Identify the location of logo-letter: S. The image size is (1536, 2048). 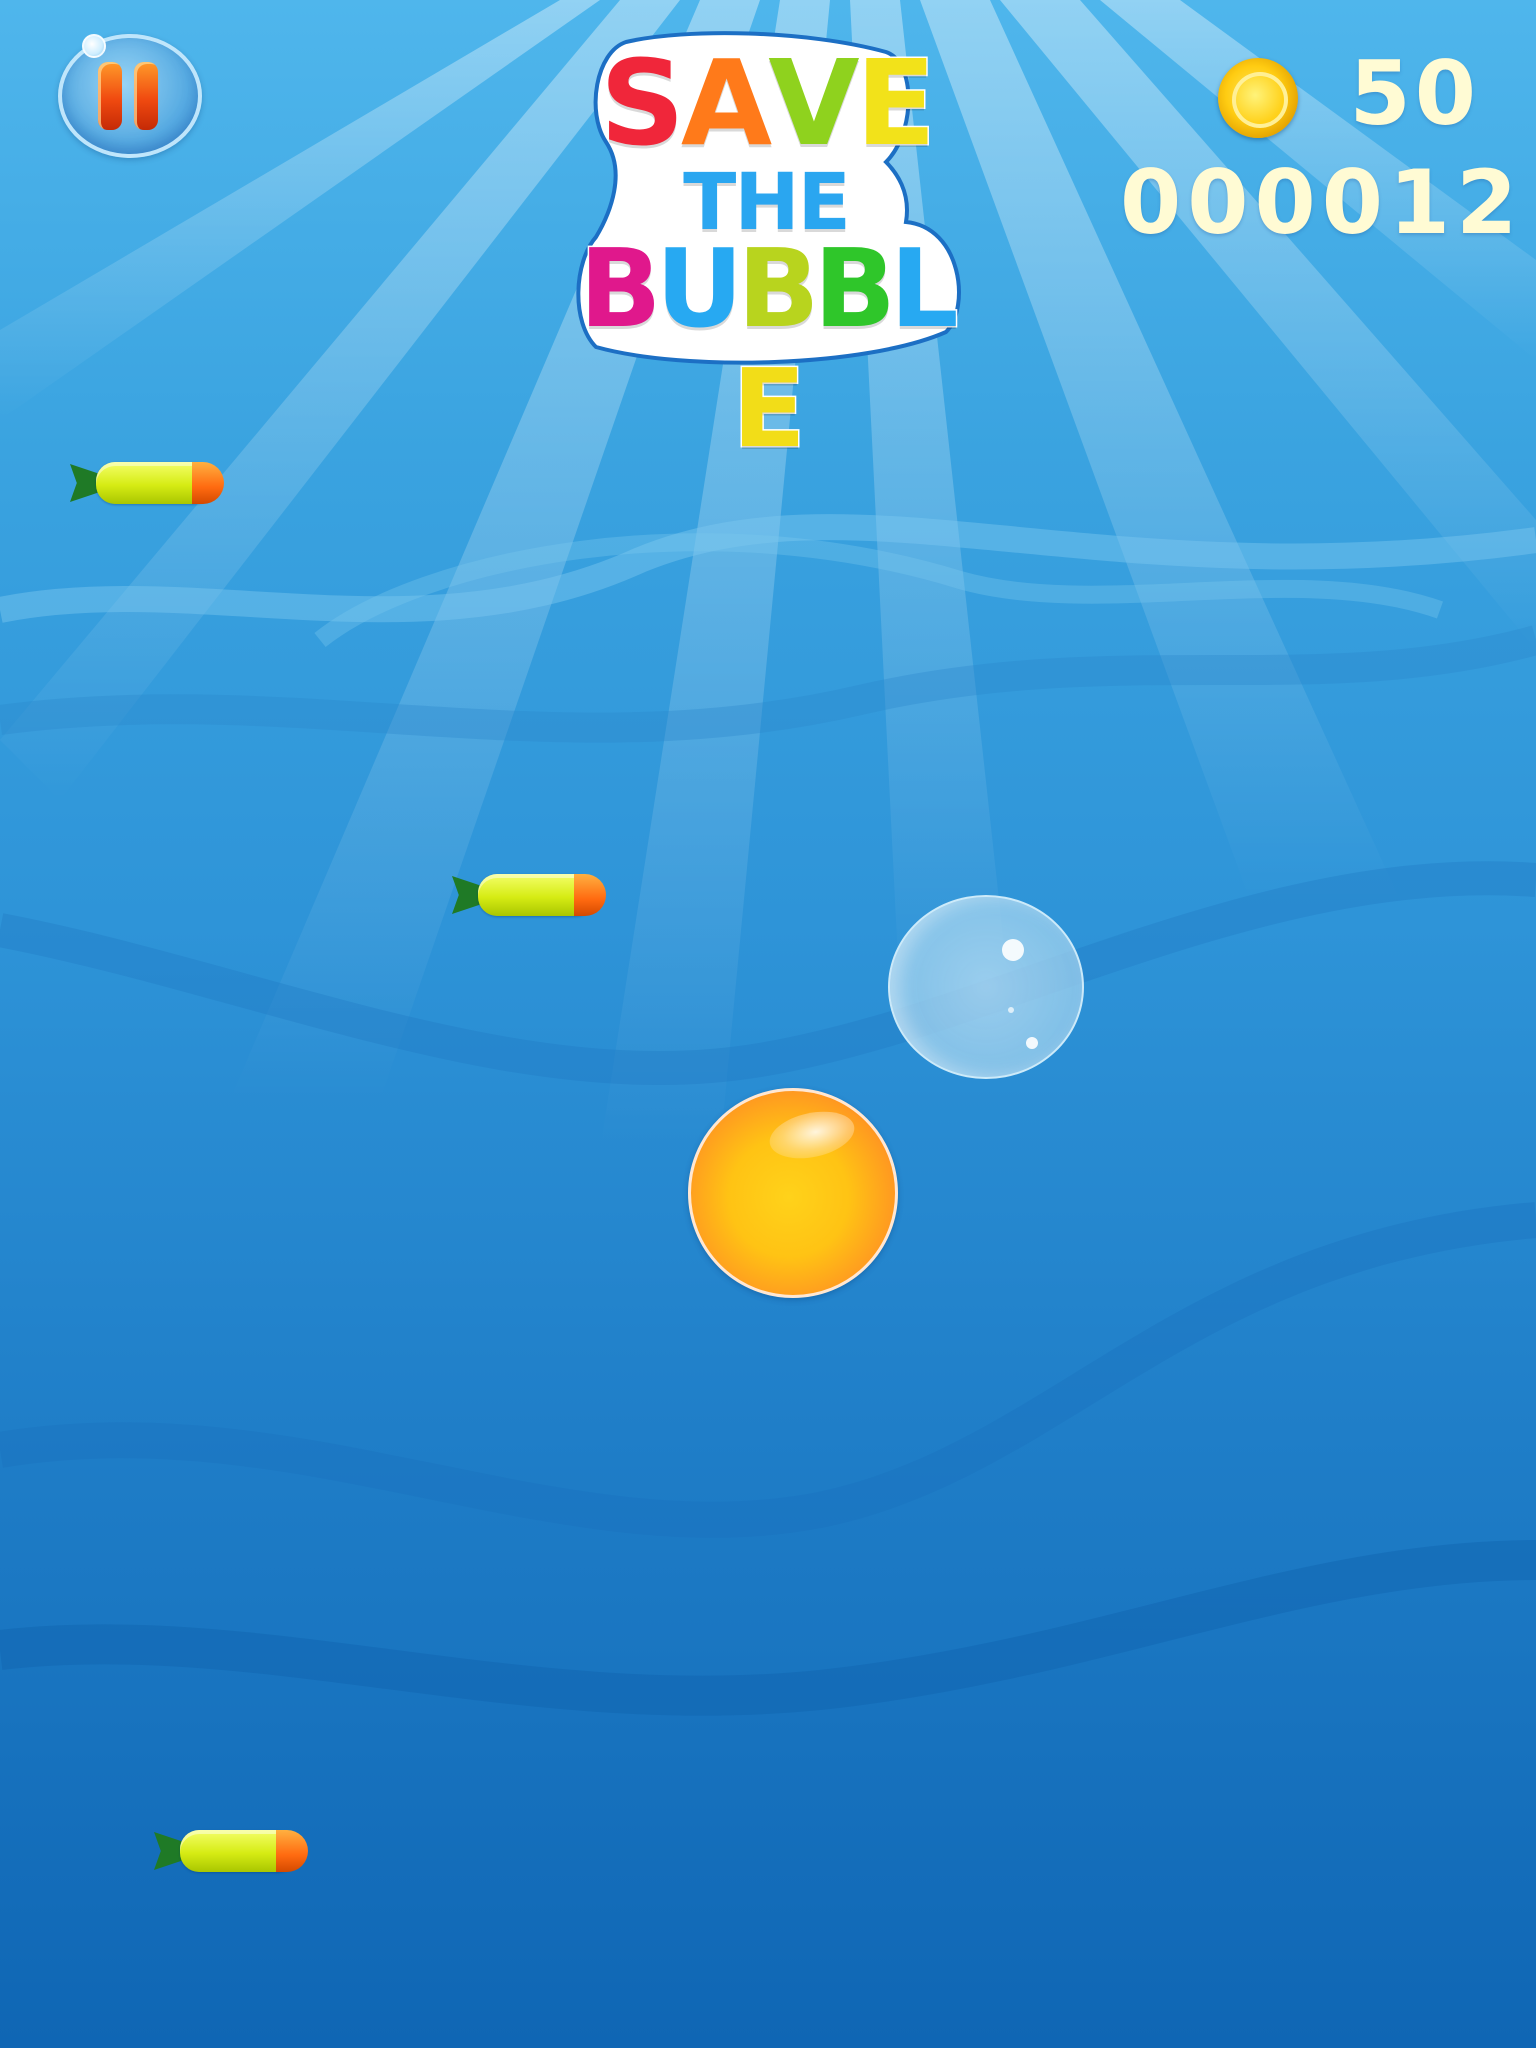
(642, 103).